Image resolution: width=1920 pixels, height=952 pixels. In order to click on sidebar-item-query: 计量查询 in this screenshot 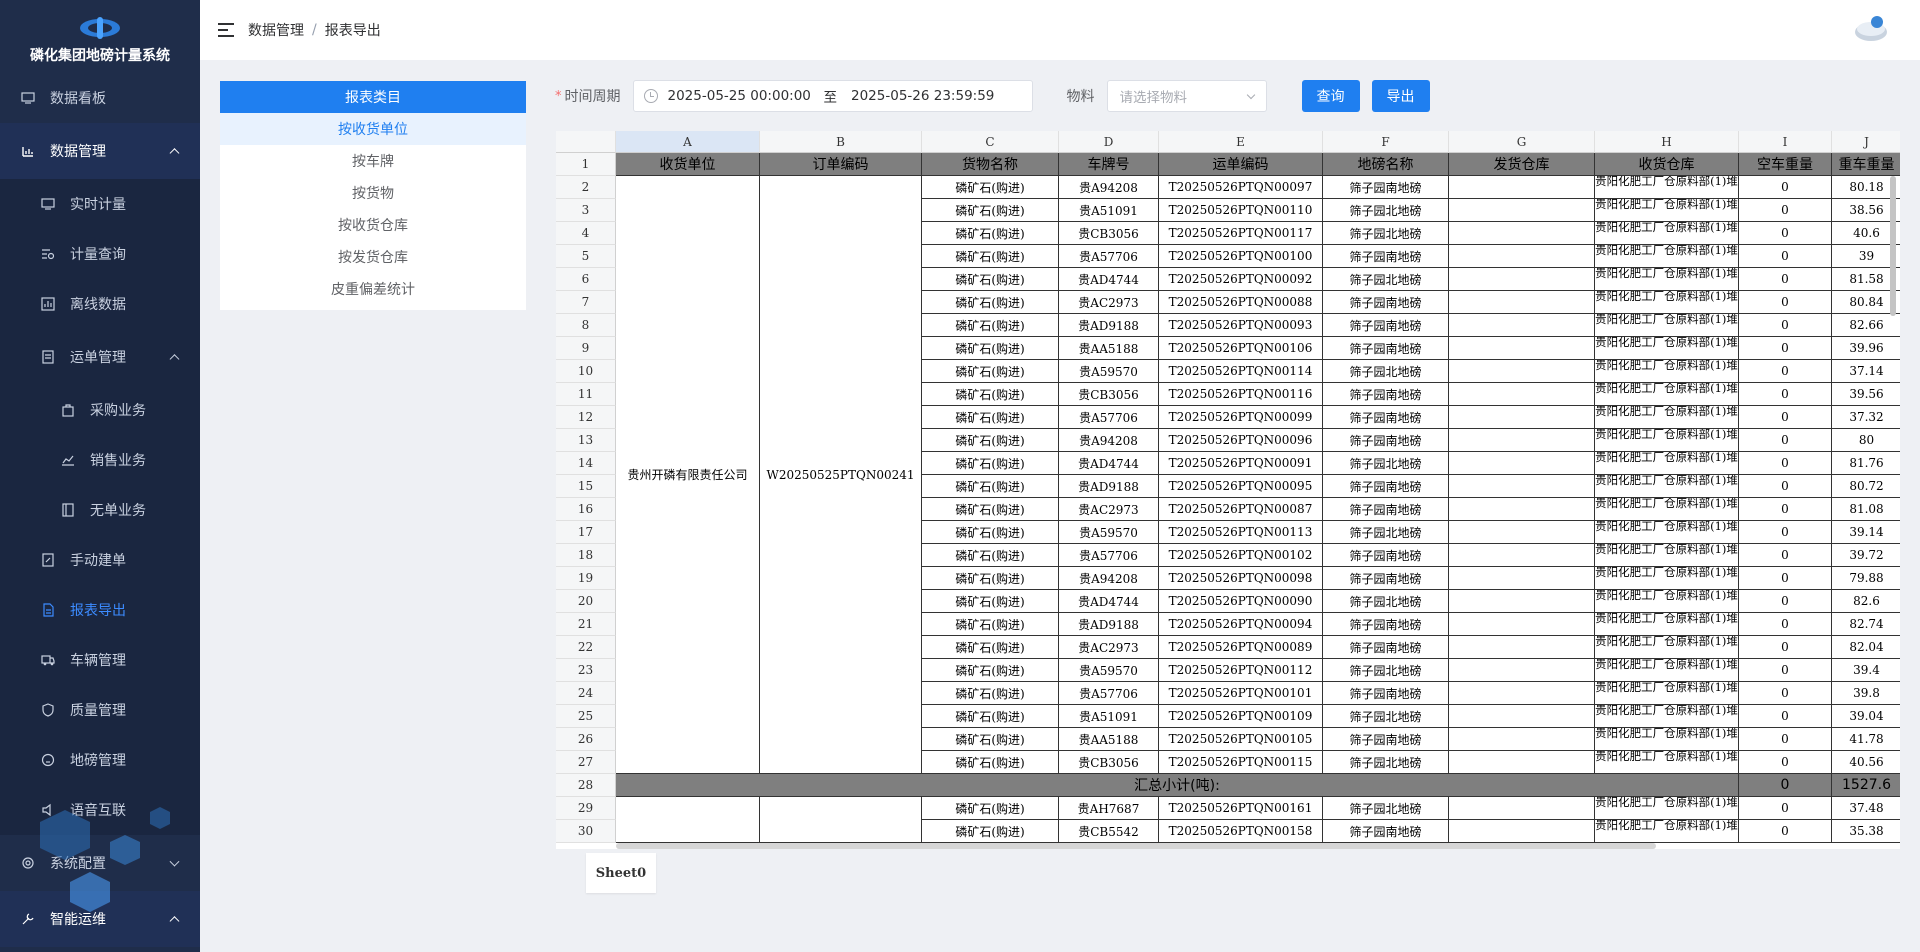, I will do `click(100, 254)`.